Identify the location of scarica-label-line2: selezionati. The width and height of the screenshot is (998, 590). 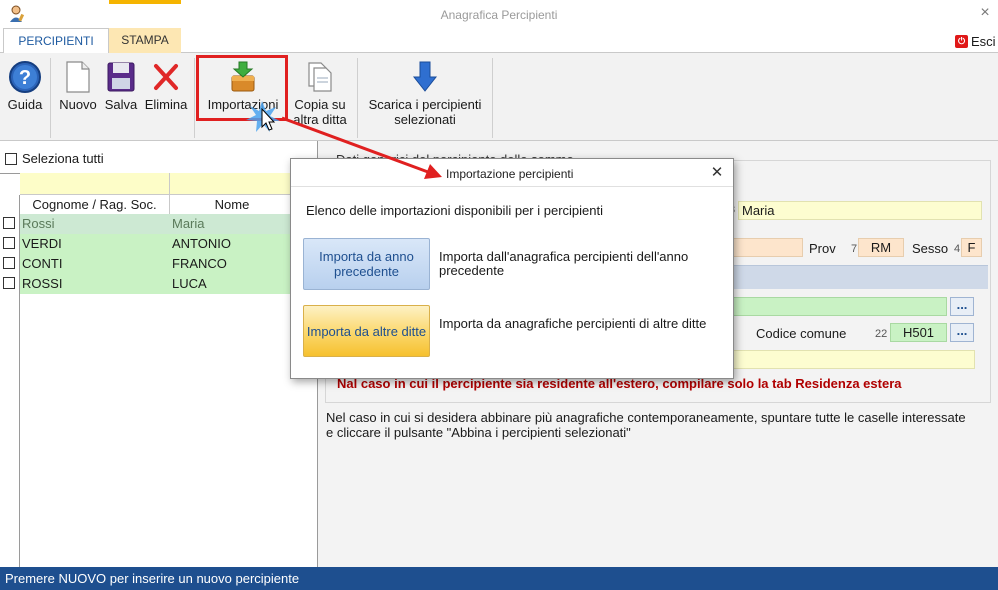
(425, 119).